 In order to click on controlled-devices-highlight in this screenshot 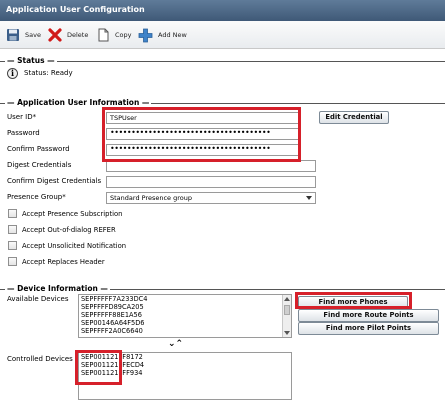, I will do `click(98, 367)`.